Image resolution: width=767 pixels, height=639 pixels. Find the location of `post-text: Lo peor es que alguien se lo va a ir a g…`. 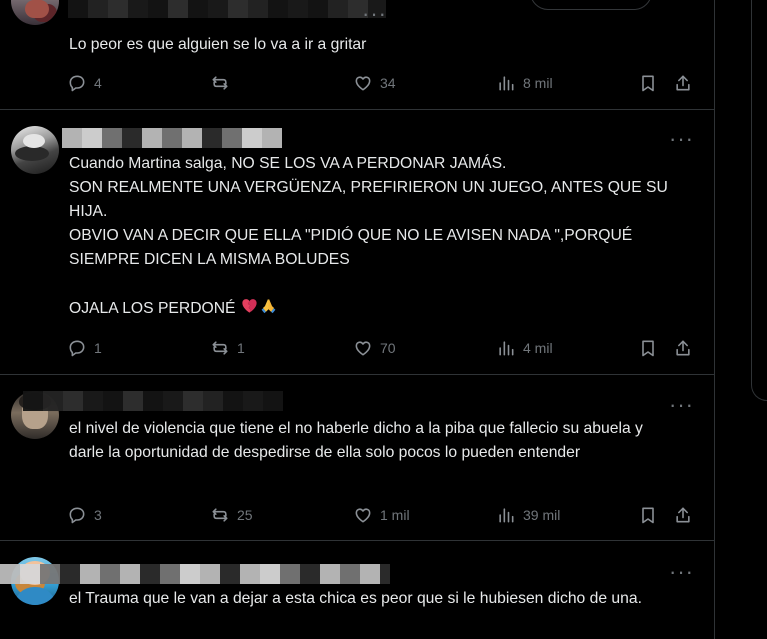

post-text: Lo peor es que alguien se lo va a ir a g… is located at coordinates (218, 44).